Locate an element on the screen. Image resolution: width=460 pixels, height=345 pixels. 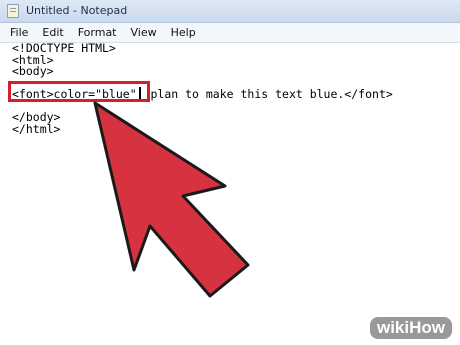
code-line-8: </html> is located at coordinates (36, 128).